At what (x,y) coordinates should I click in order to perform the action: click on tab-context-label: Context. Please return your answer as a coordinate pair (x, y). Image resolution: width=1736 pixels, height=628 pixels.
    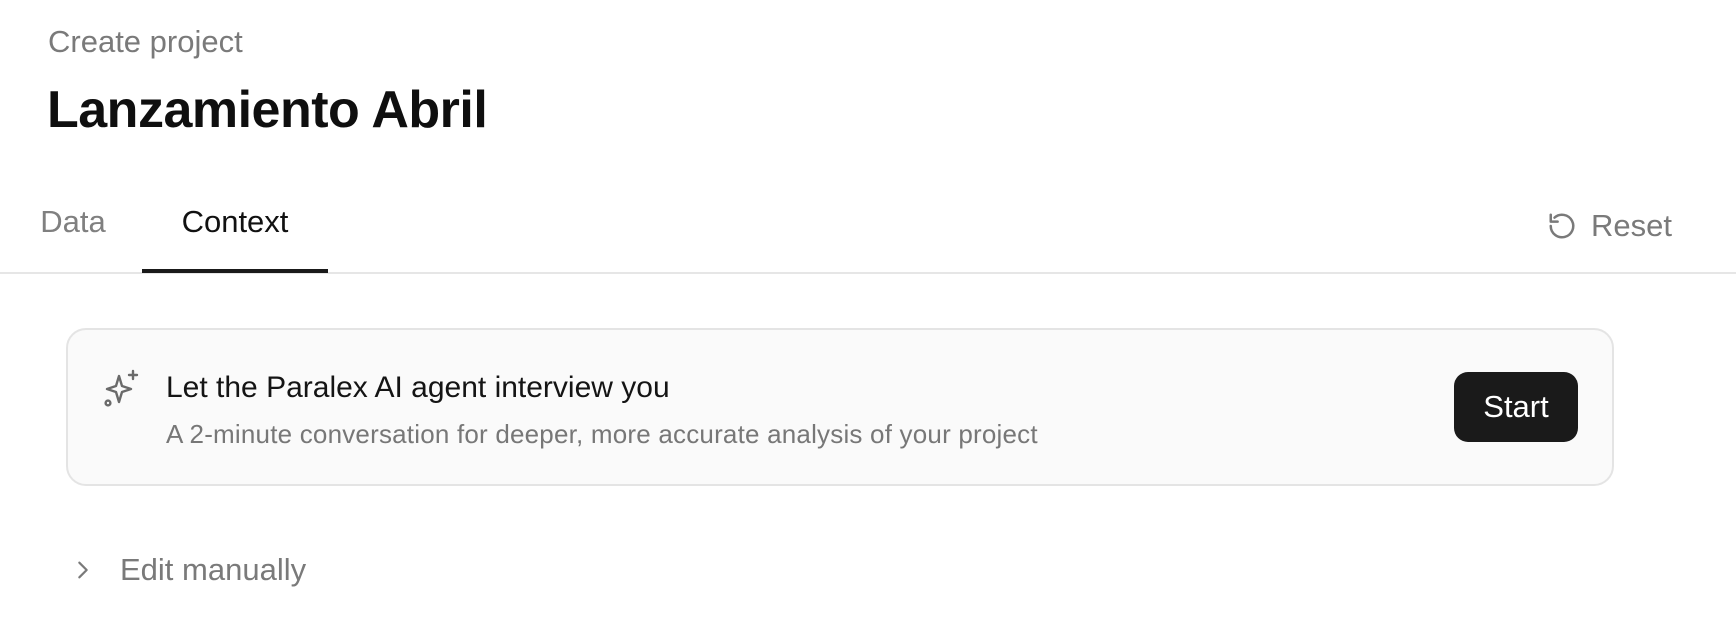
    Looking at the image, I should click on (235, 221).